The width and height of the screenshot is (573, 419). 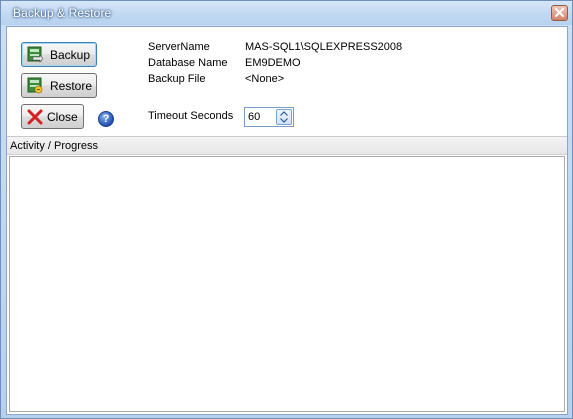 What do you see at coordinates (179, 47) in the screenshot?
I see `server-name-label: ServerName` at bounding box center [179, 47].